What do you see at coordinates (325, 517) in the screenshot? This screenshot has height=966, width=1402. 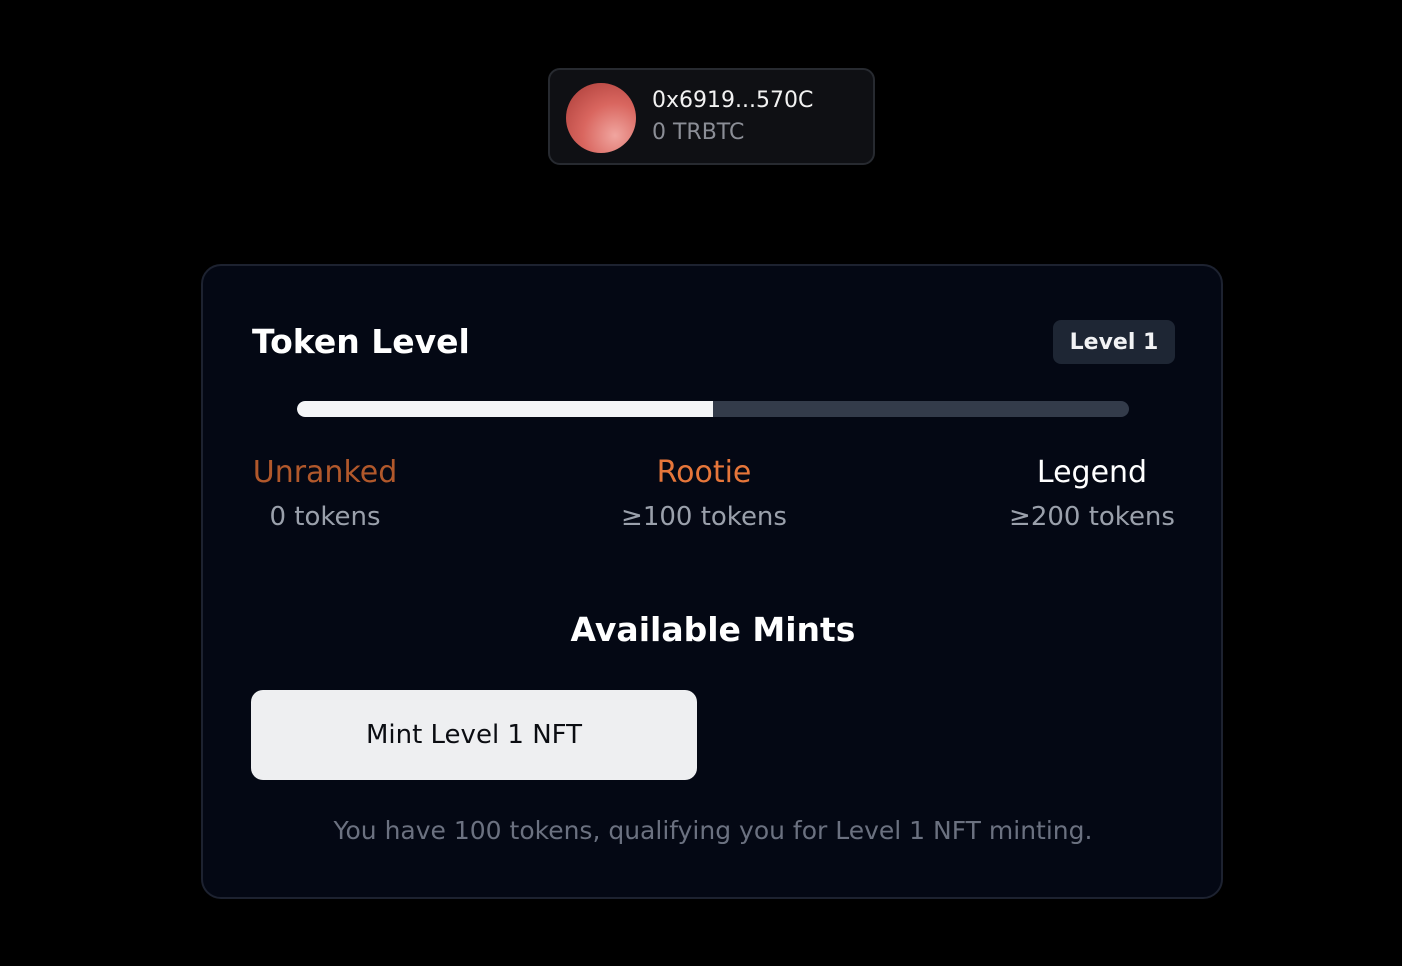 I see `tier-requirement: 0 tokens` at bounding box center [325, 517].